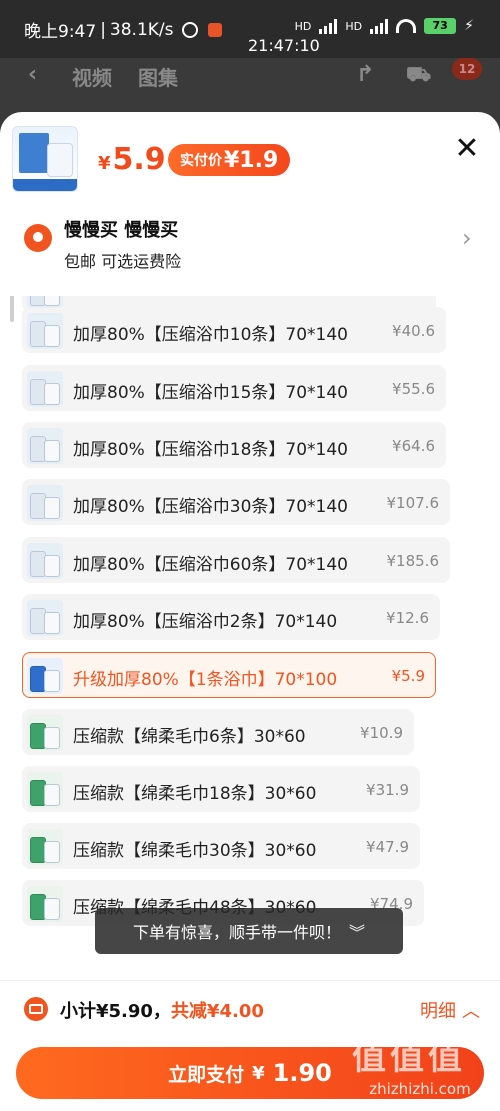  What do you see at coordinates (229, 304) in the screenshot?
I see `variant-option-partial` at bounding box center [229, 304].